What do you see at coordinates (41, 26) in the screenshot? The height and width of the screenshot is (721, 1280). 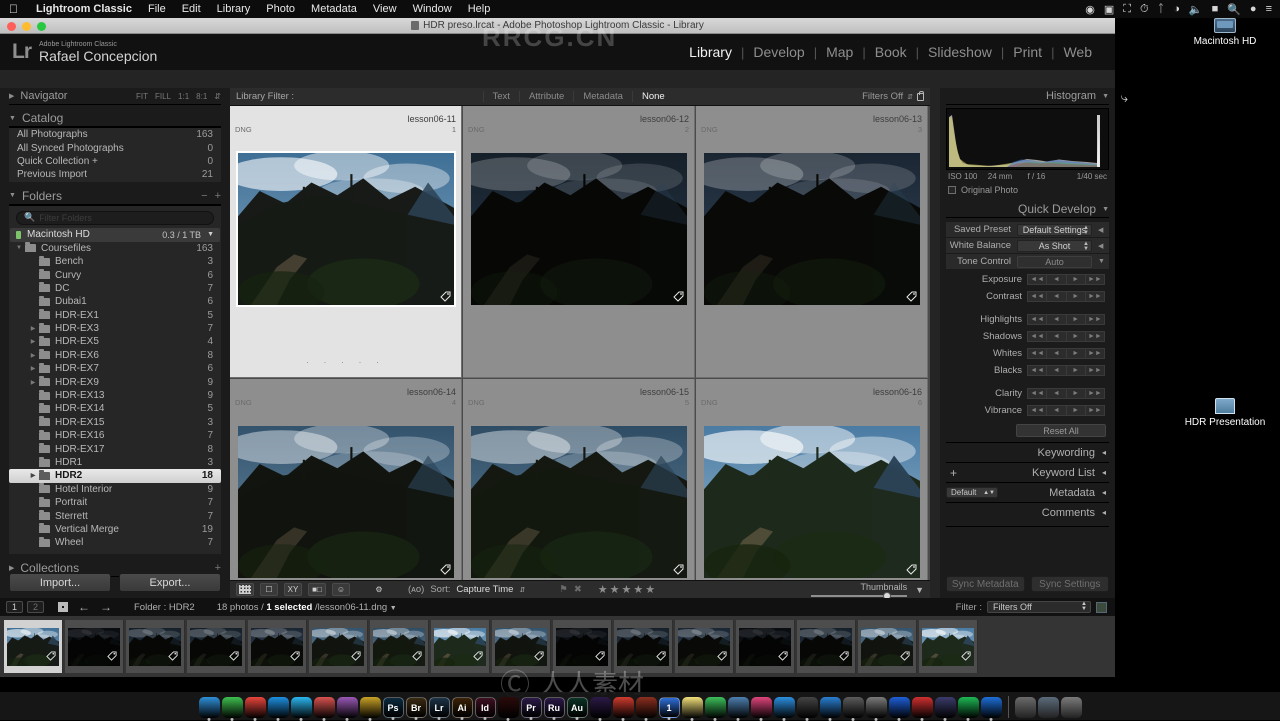 I see `maximize-button` at bounding box center [41, 26].